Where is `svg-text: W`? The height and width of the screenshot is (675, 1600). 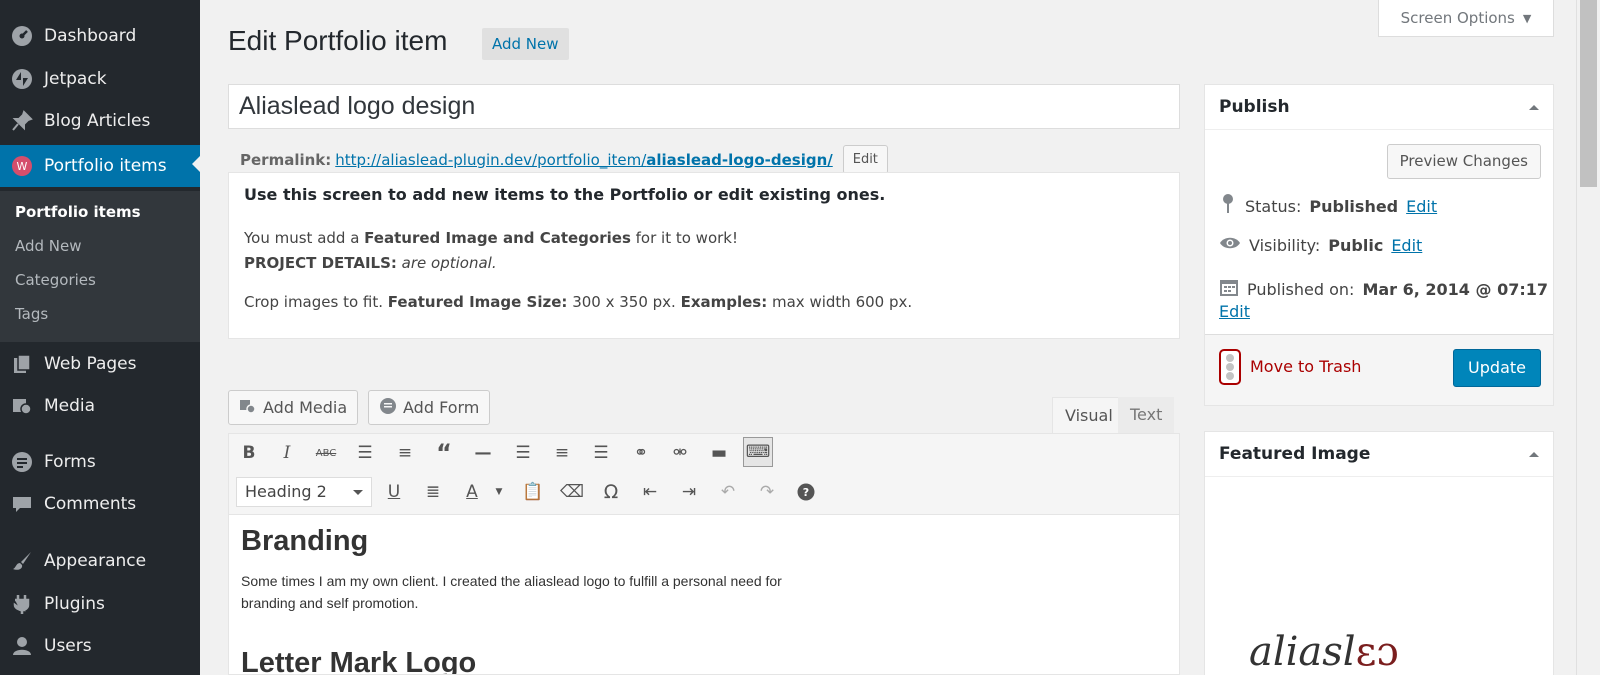 svg-text: W is located at coordinates (22, 166).